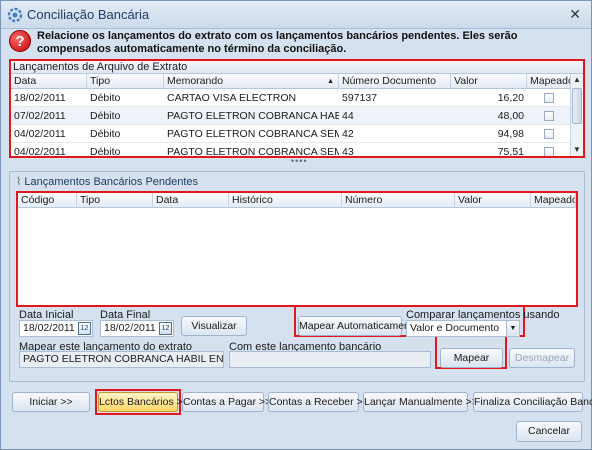 The image size is (592, 450). What do you see at coordinates (49, 328) in the screenshot?
I see `data-inicial-value: 18/02/2011` at bounding box center [49, 328].